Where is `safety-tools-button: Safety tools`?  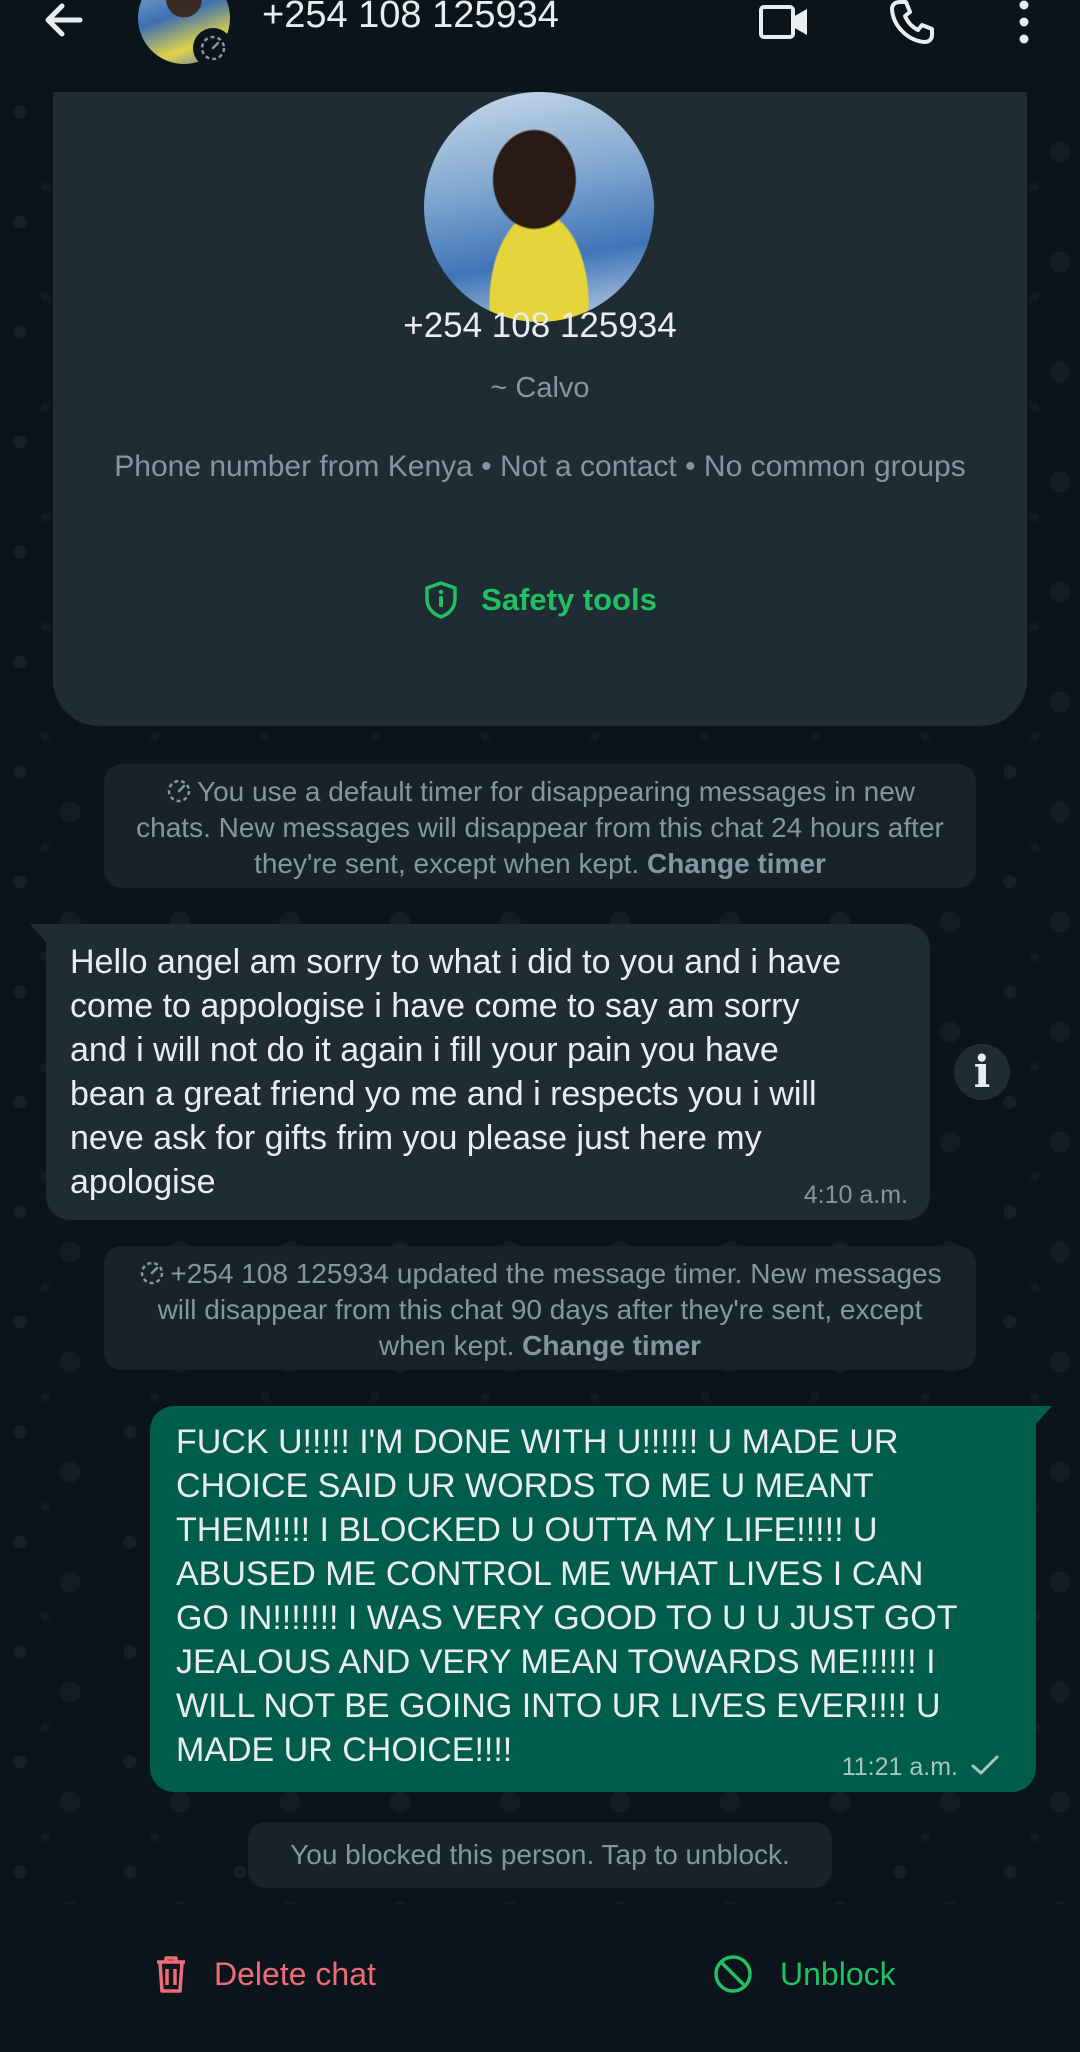
safety-tools-button: Safety tools is located at coordinates (540, 600).